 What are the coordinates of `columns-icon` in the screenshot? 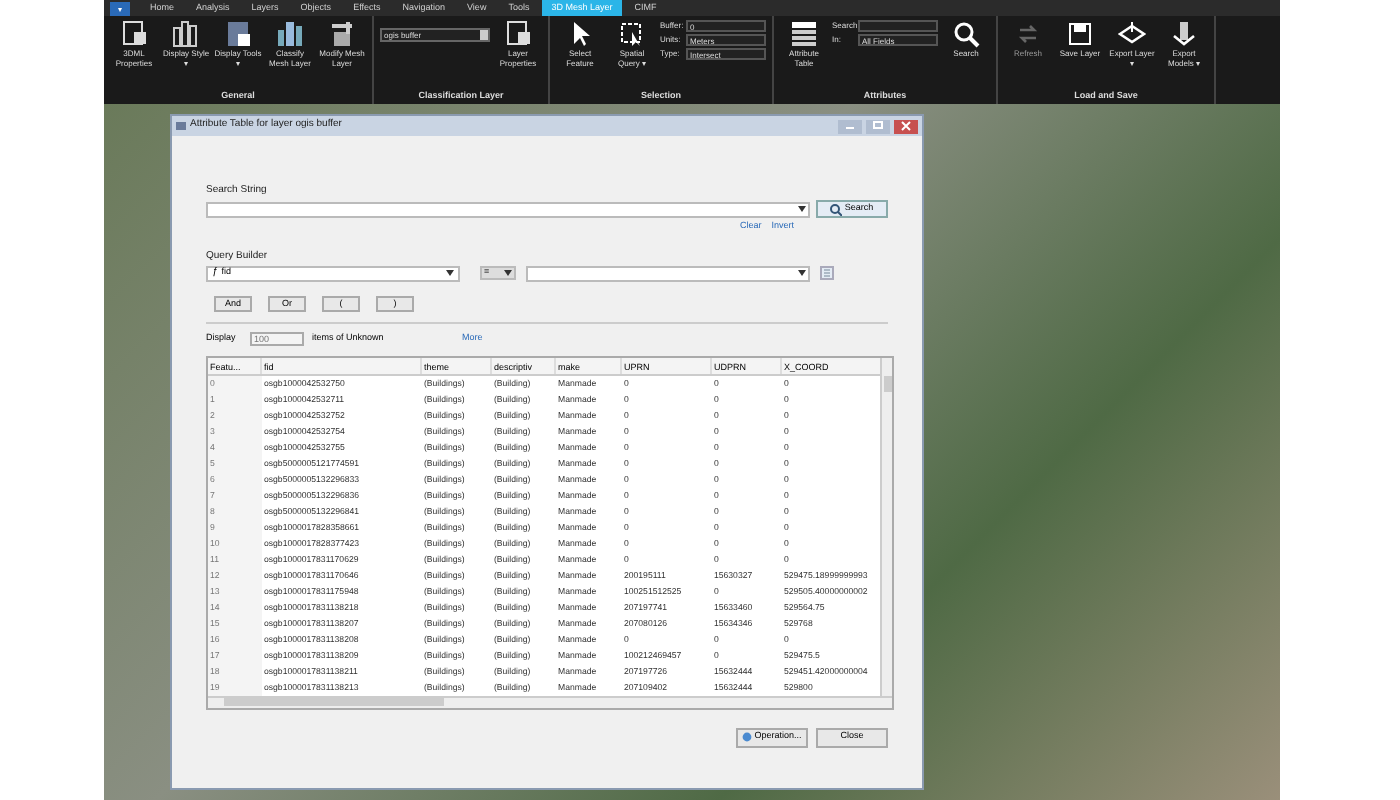 It's located at (186, 34).